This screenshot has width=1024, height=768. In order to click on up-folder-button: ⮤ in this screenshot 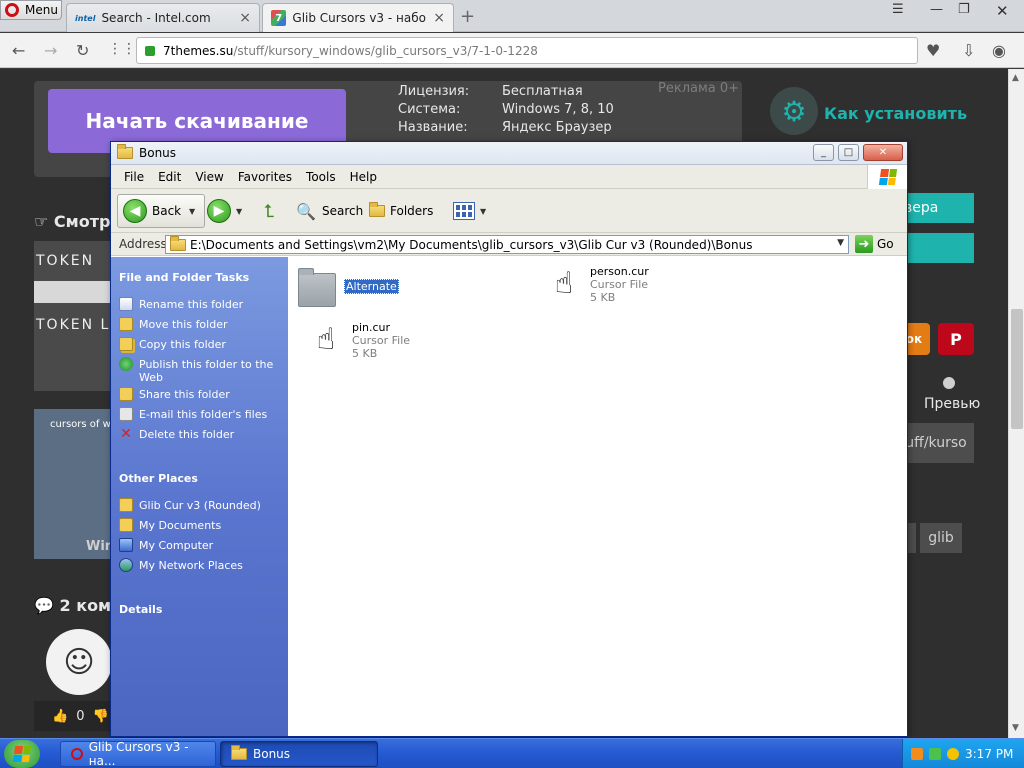, I will do `click(269, 211)`.